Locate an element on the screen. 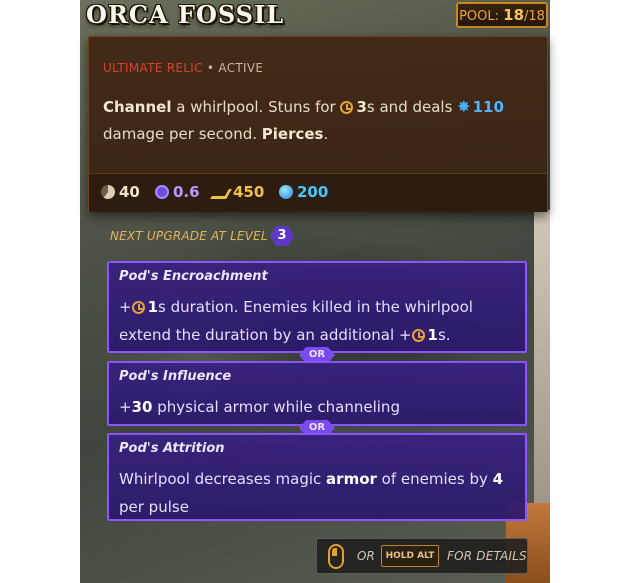 The image size is (630, 583). stat-mana: 200 is located at coordinates (303, 192).